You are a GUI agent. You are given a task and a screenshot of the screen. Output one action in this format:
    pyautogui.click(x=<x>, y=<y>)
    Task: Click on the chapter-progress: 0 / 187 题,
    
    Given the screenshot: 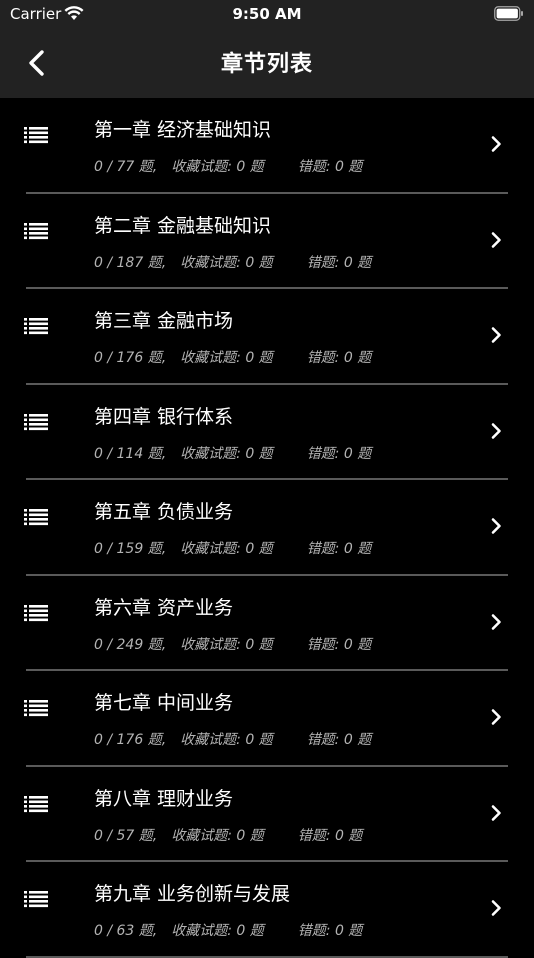 What is the action you would take?
    pyautogui.click(x=130, y=262)
    